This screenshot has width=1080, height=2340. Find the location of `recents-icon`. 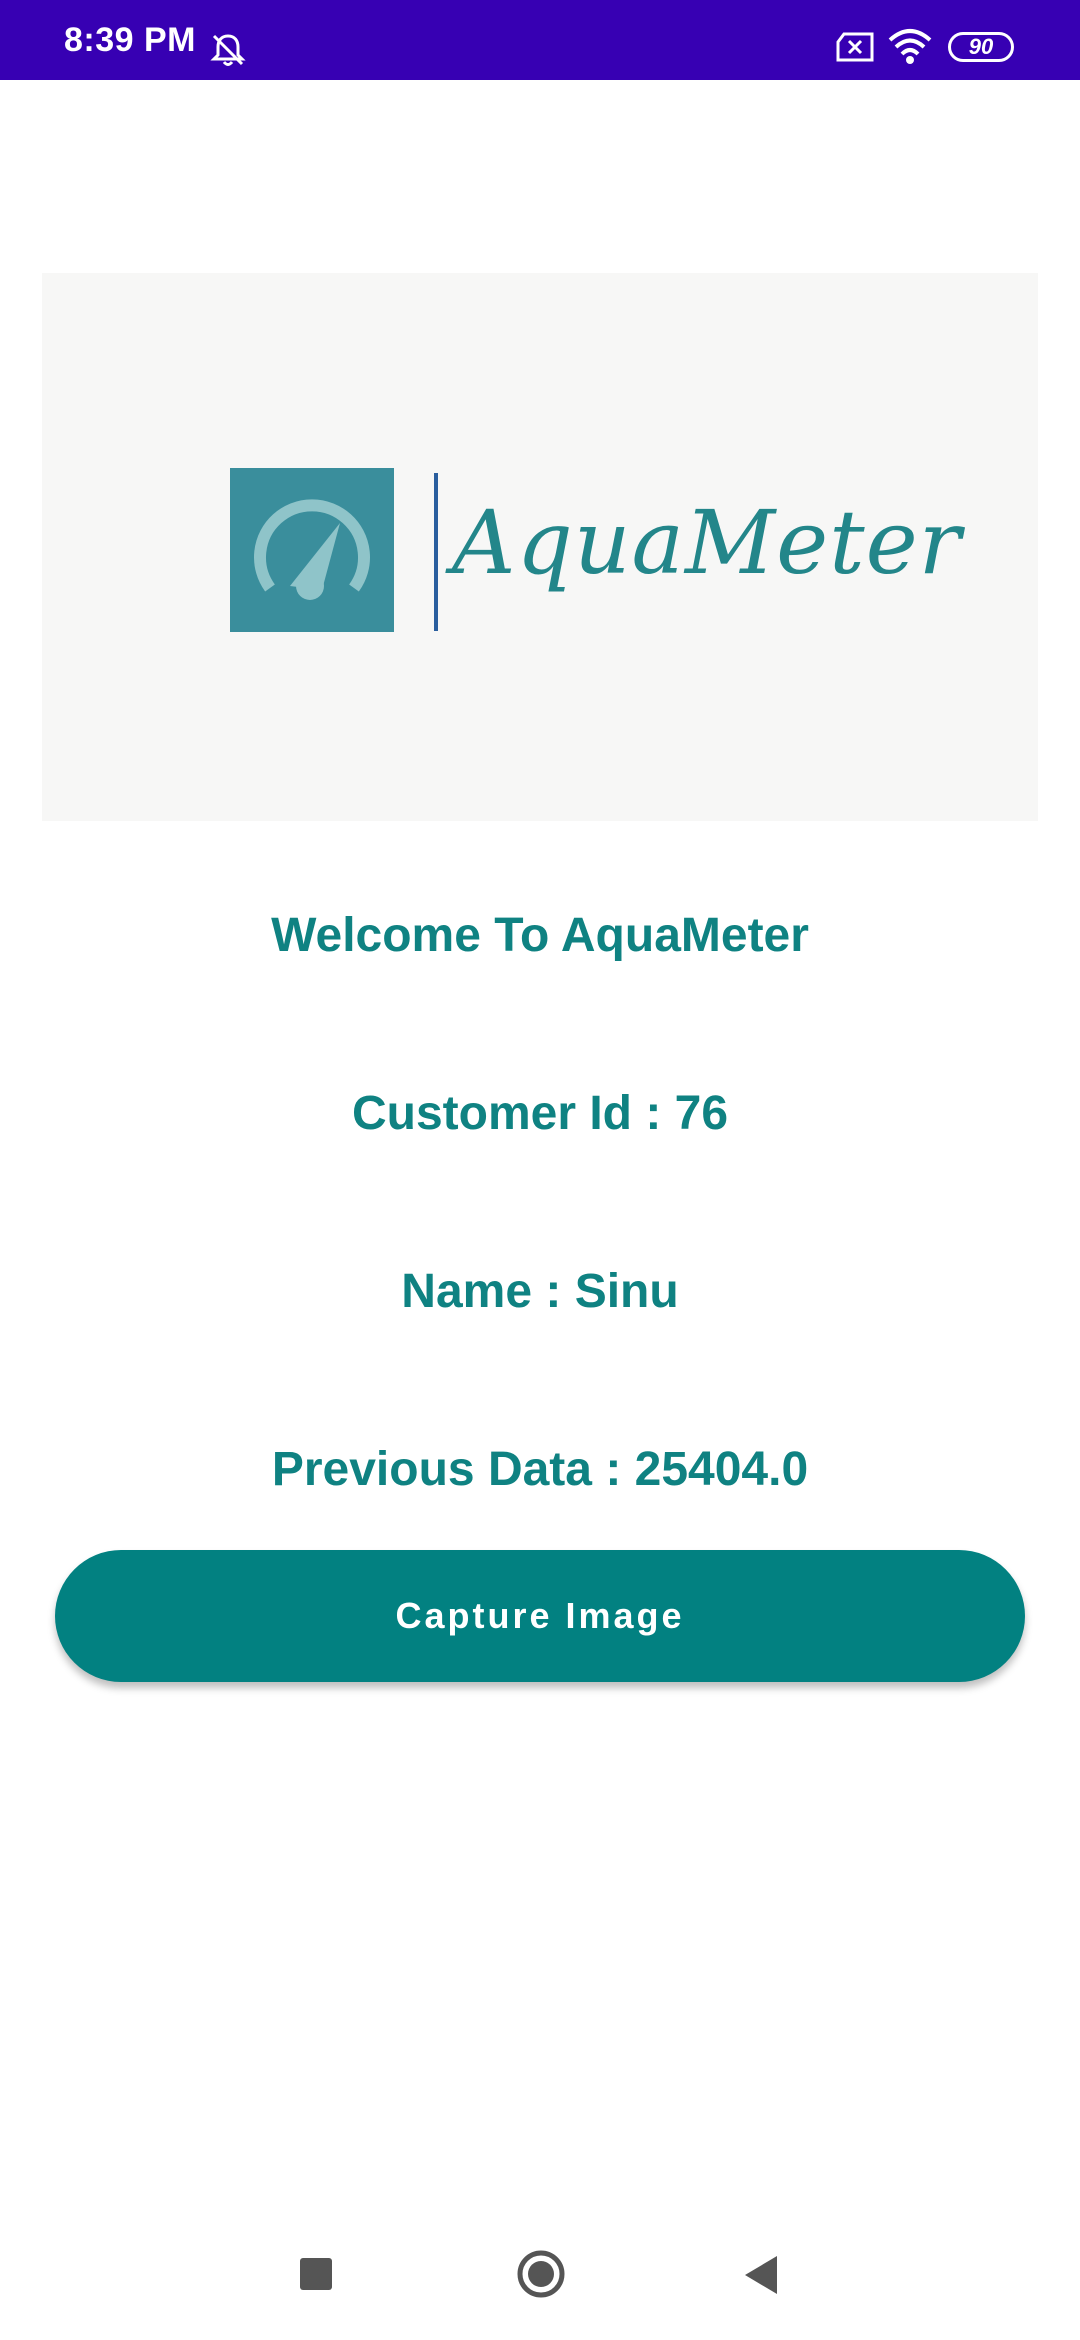

recents-icon is located at coordinates (316, 2274).